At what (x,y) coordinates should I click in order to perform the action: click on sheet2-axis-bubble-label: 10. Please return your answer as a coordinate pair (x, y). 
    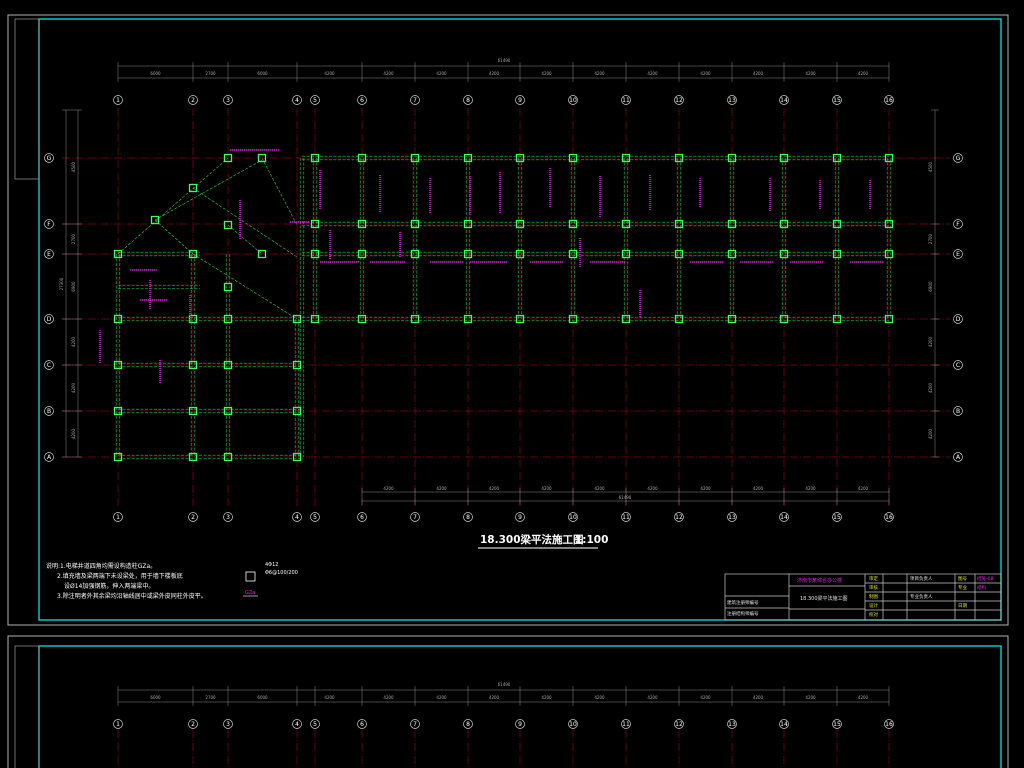
    Looking at the image, I should click on (573, 724).